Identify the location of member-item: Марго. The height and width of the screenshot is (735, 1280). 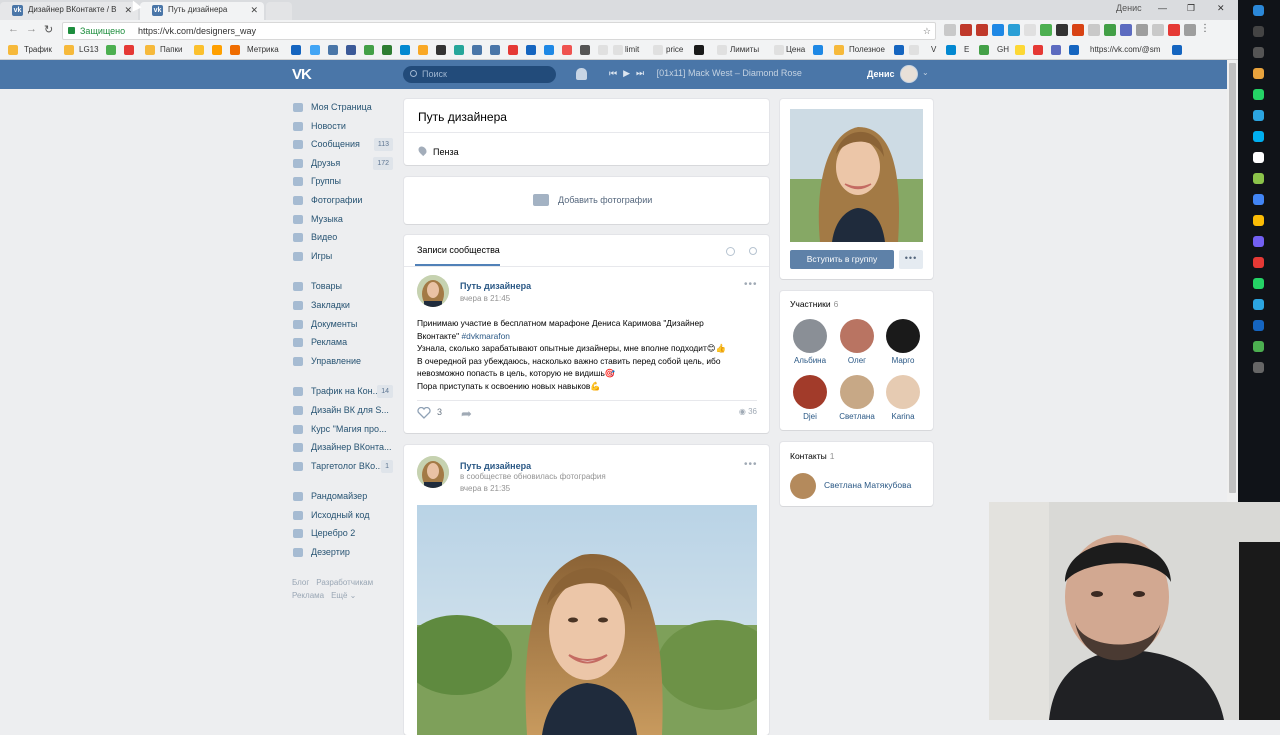
(903, 342).